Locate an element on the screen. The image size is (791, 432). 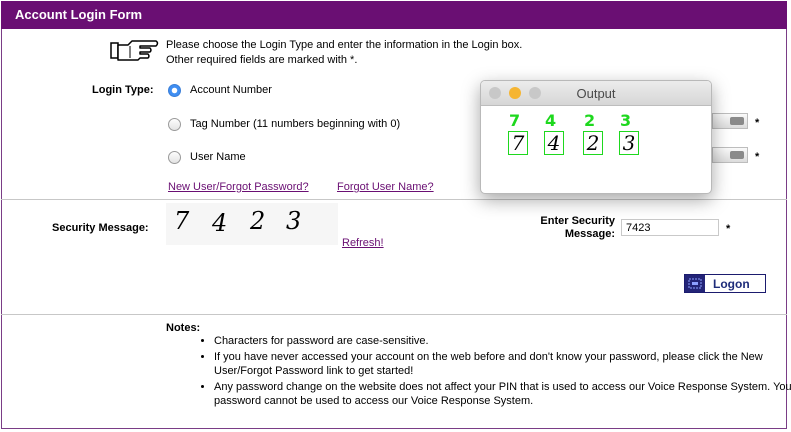
output-window: Output 7 7 4 4 2 2 3 3 is located at coordinates (596, 137).